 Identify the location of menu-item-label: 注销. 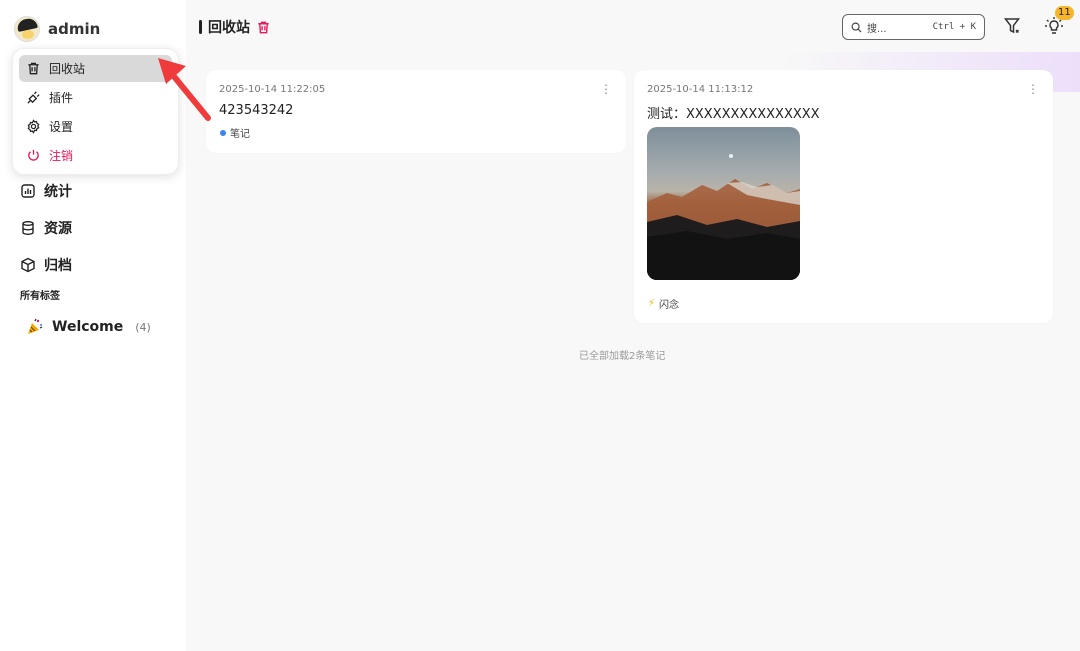
(61, 156).